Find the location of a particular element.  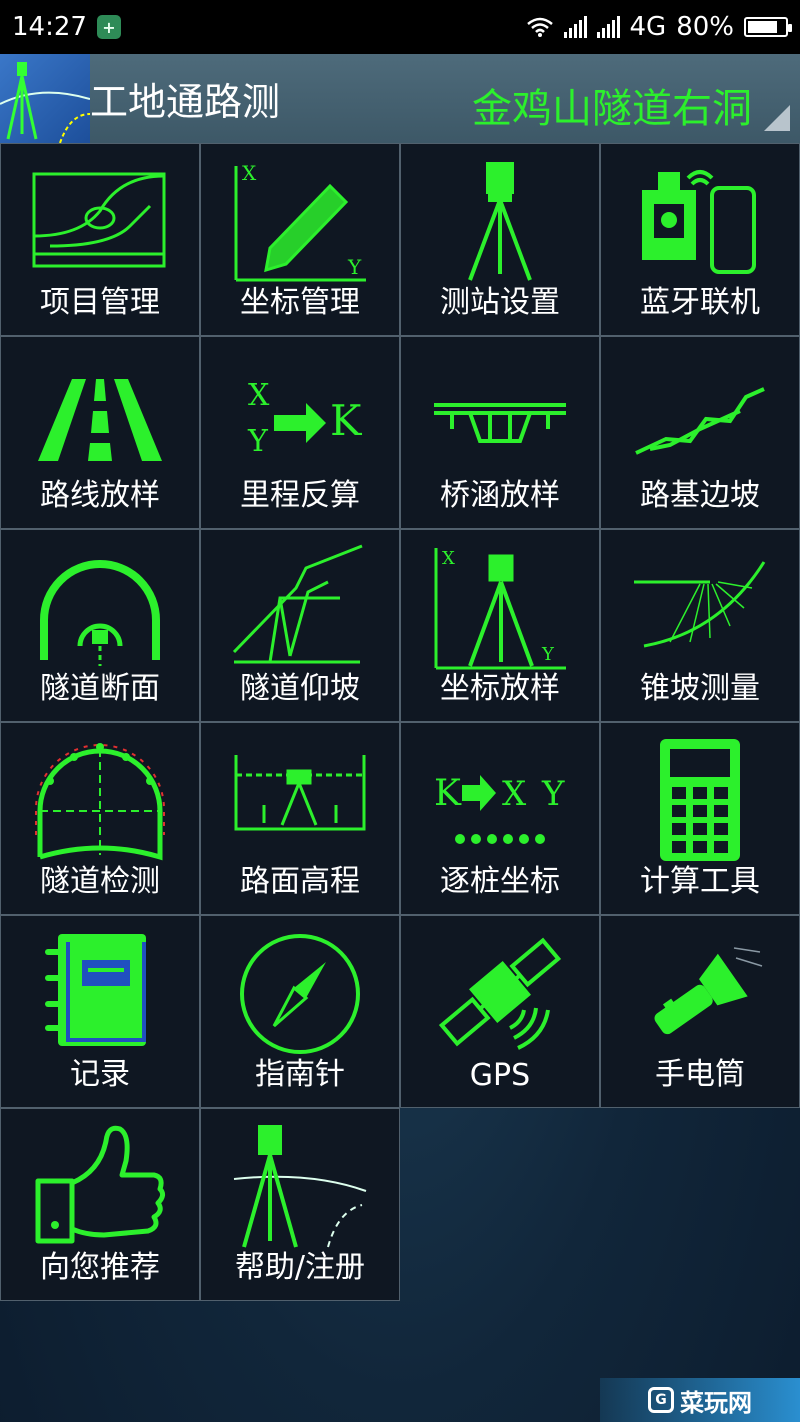

project-chart-icon is located at coordinates (100, 221).